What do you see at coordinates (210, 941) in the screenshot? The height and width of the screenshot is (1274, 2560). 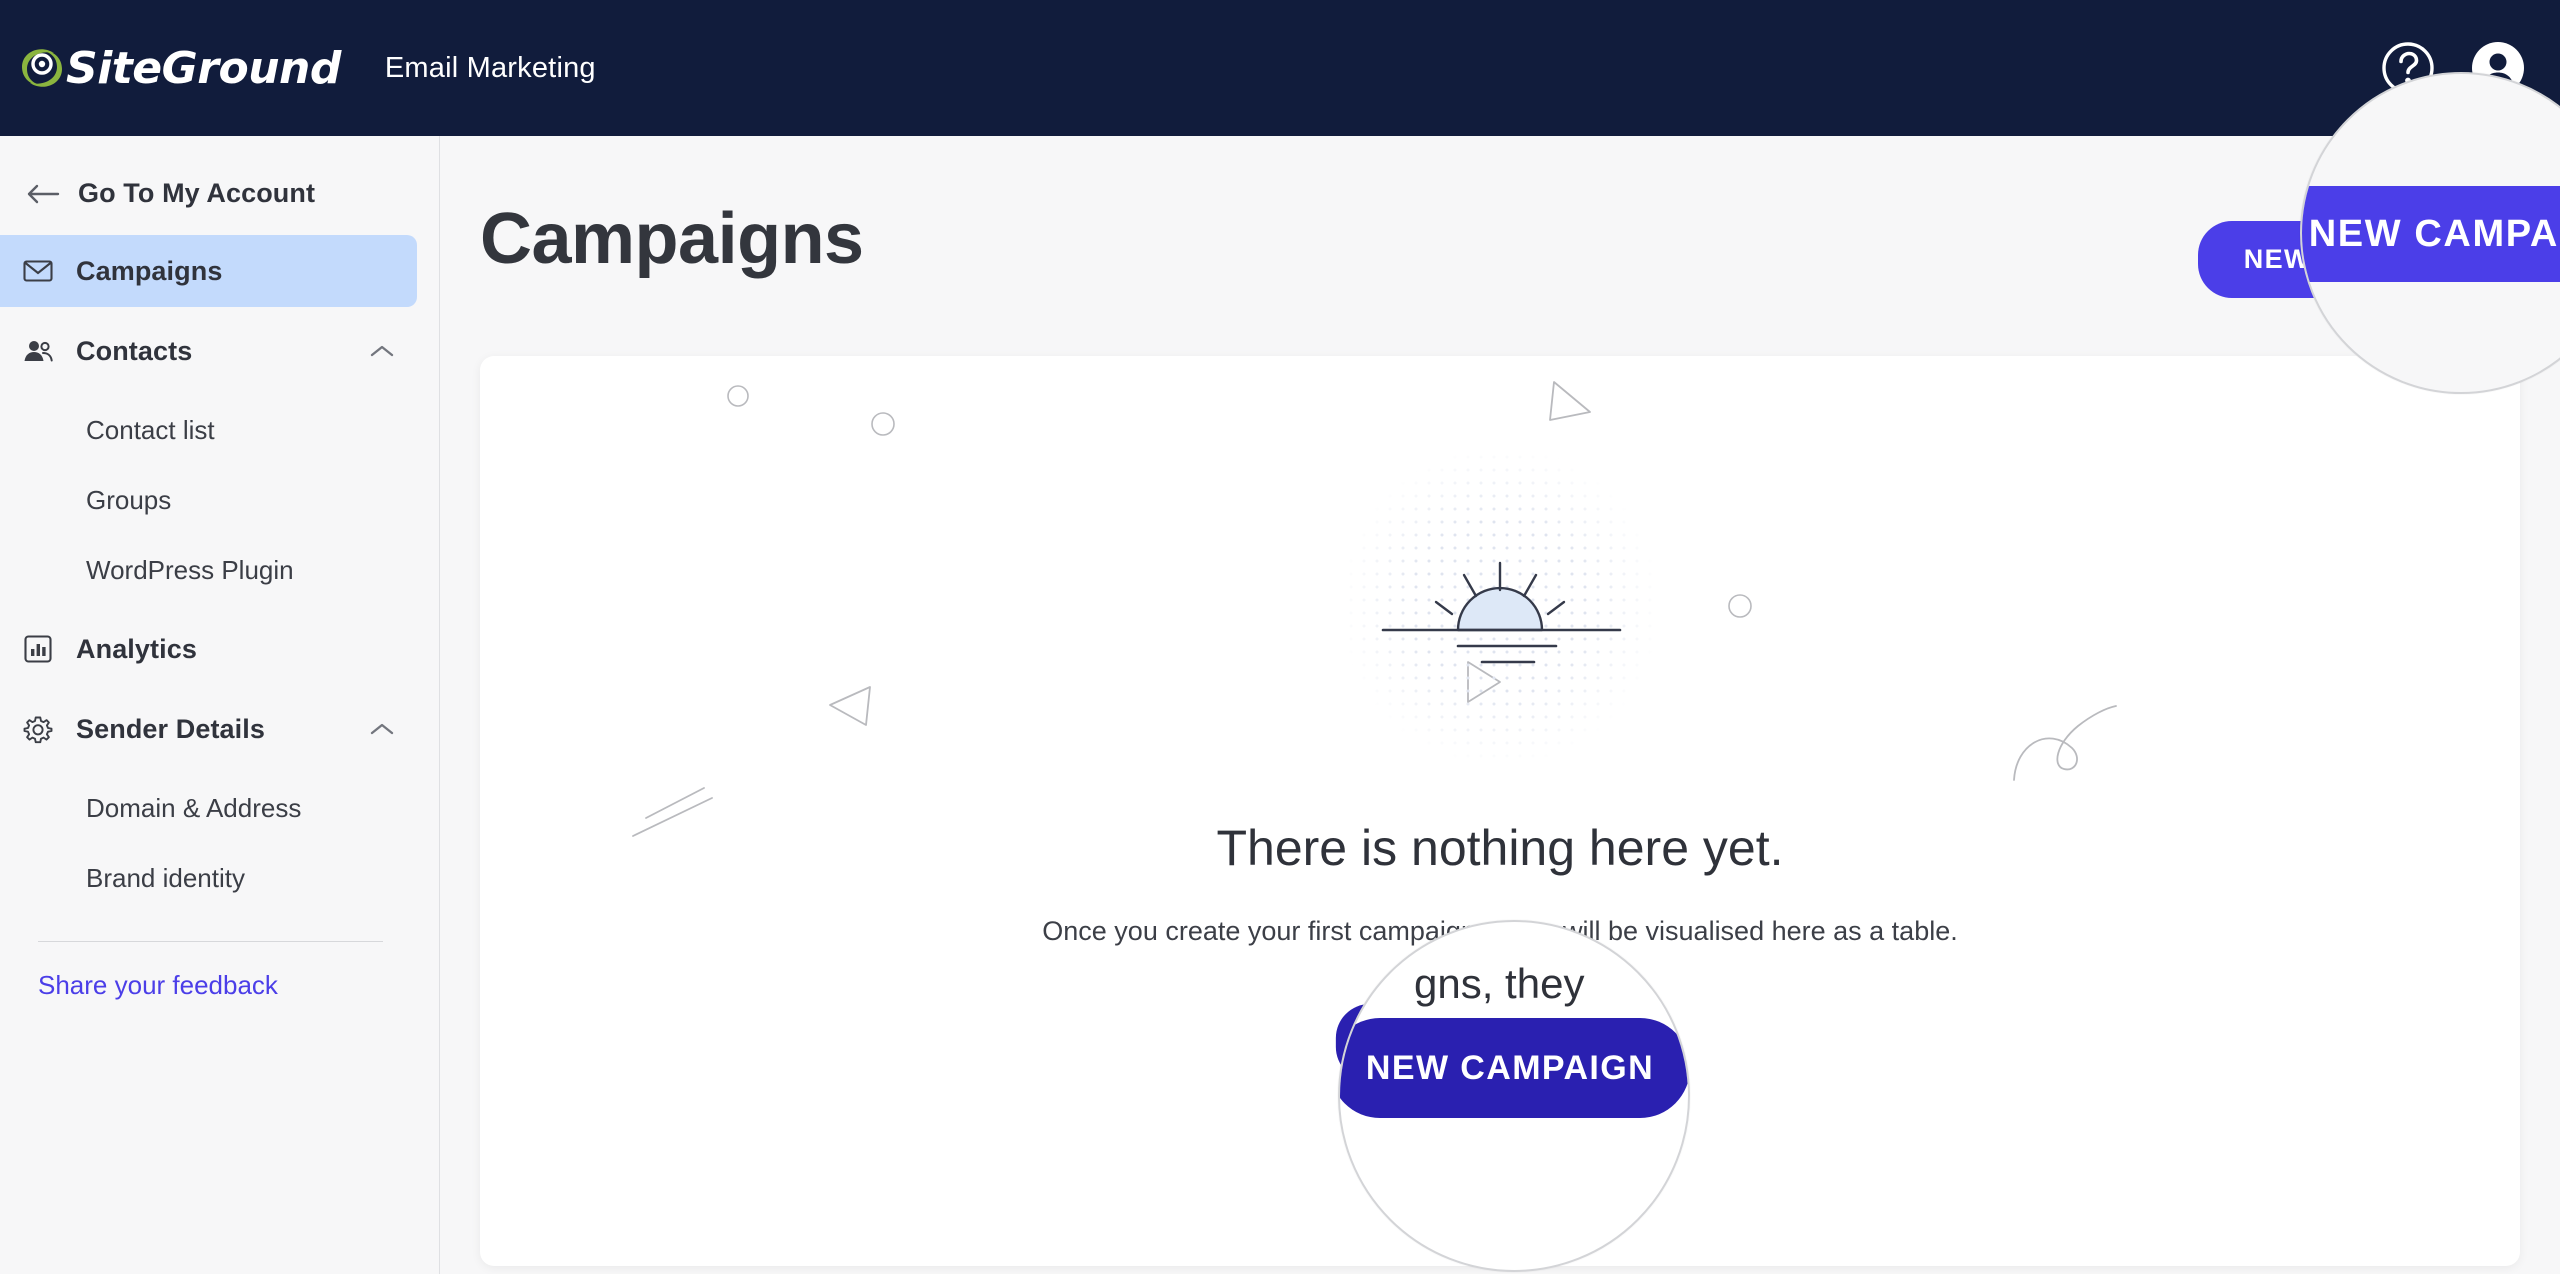 I see `sidebar-divider` at bounding box center [210, 941].